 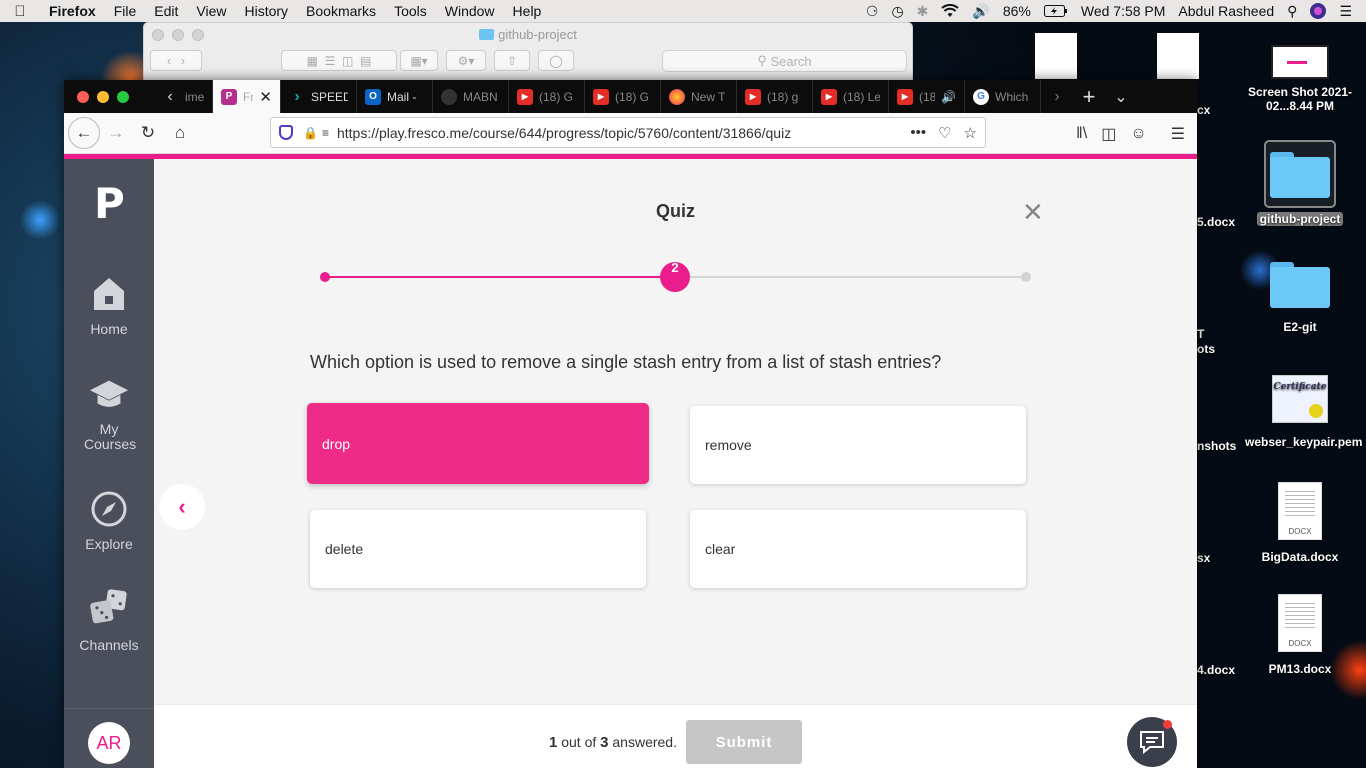 I want to click on progress-step-start, so click(x=325, y=277).